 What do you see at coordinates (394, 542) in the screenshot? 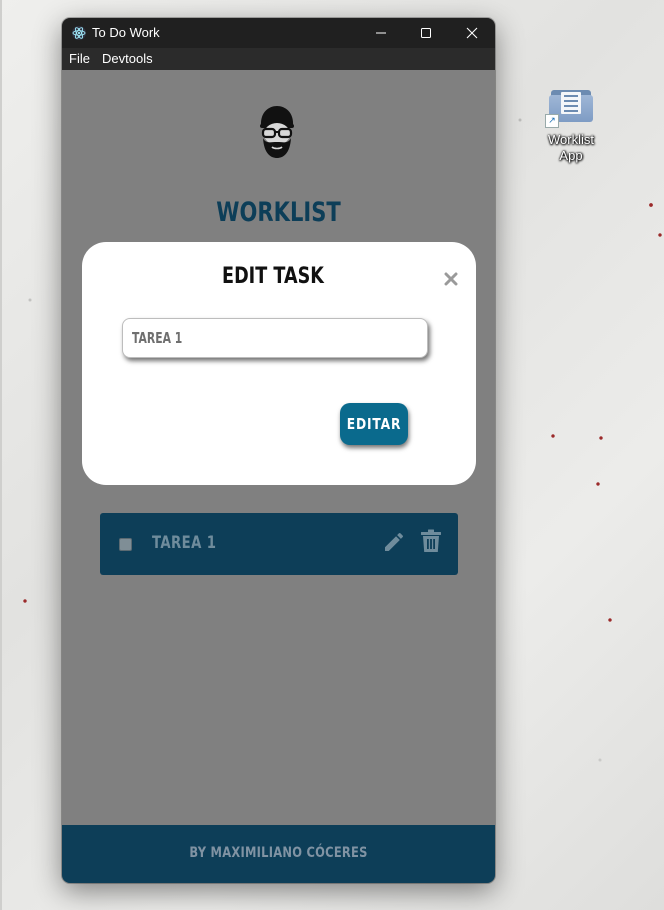
I see `pencil-icon` at bounding box center [394, 542].